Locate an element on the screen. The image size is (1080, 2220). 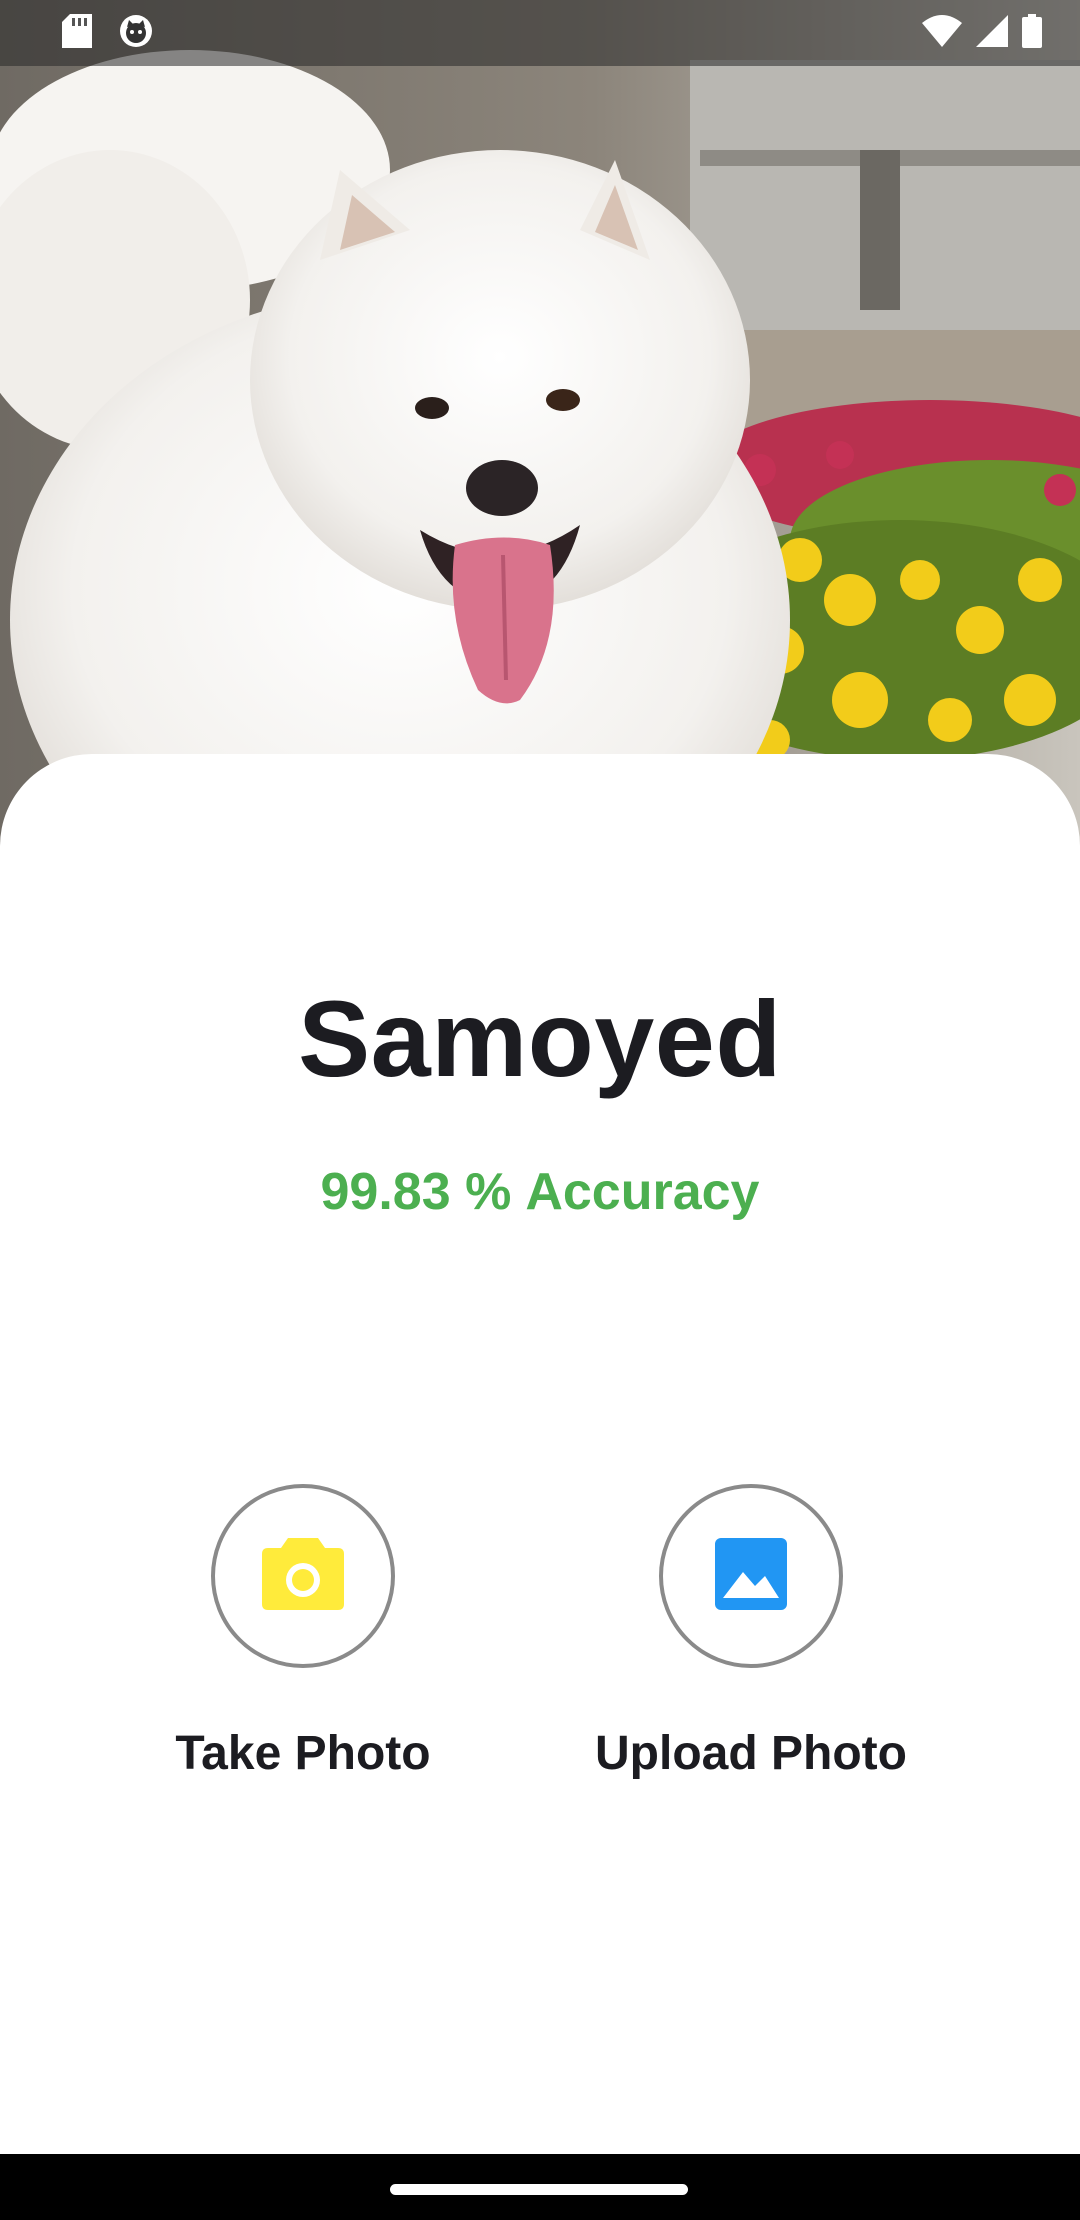
status-bar is located at coordinates (540, 33).